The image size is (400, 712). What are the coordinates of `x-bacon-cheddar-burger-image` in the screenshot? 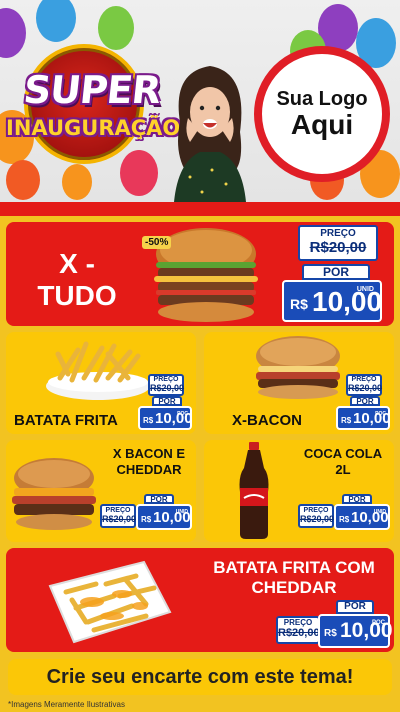 It's located at (54, 494).